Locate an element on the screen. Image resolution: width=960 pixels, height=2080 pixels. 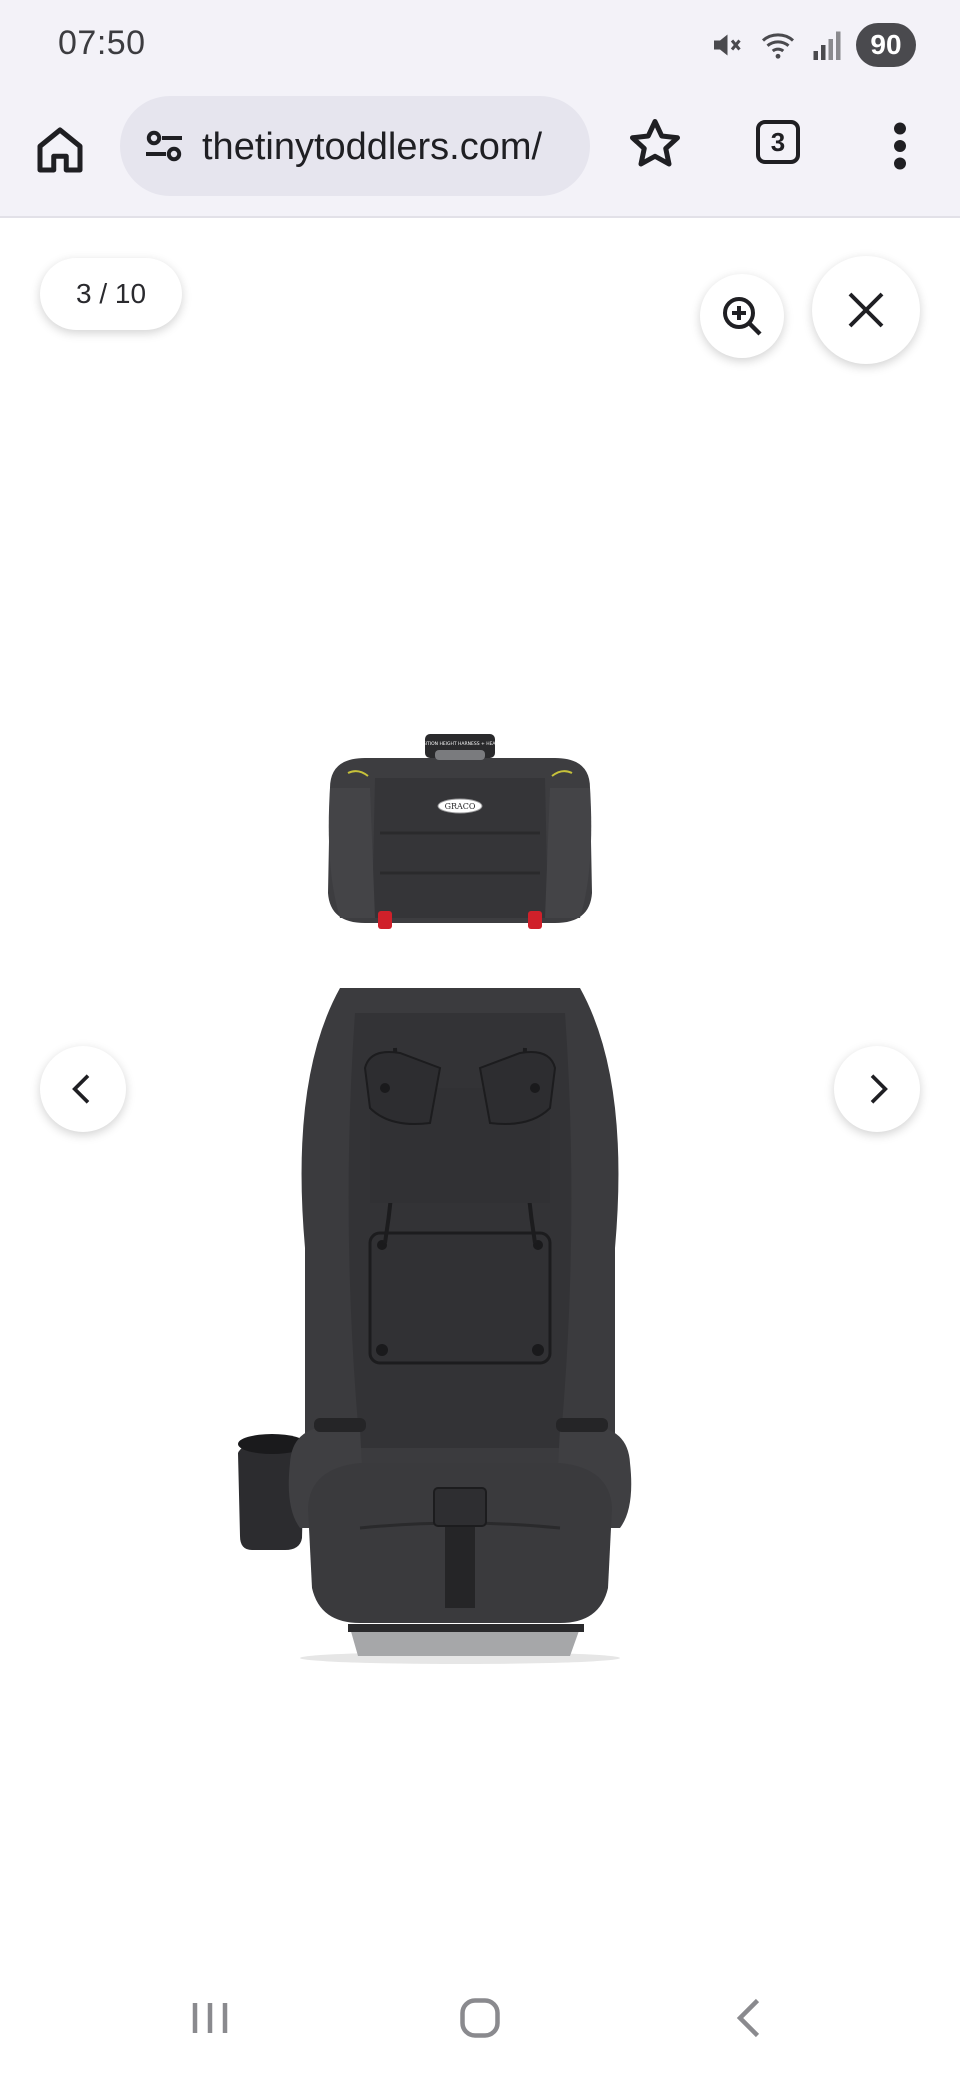
home-icon is located at coordinates (60, 150).